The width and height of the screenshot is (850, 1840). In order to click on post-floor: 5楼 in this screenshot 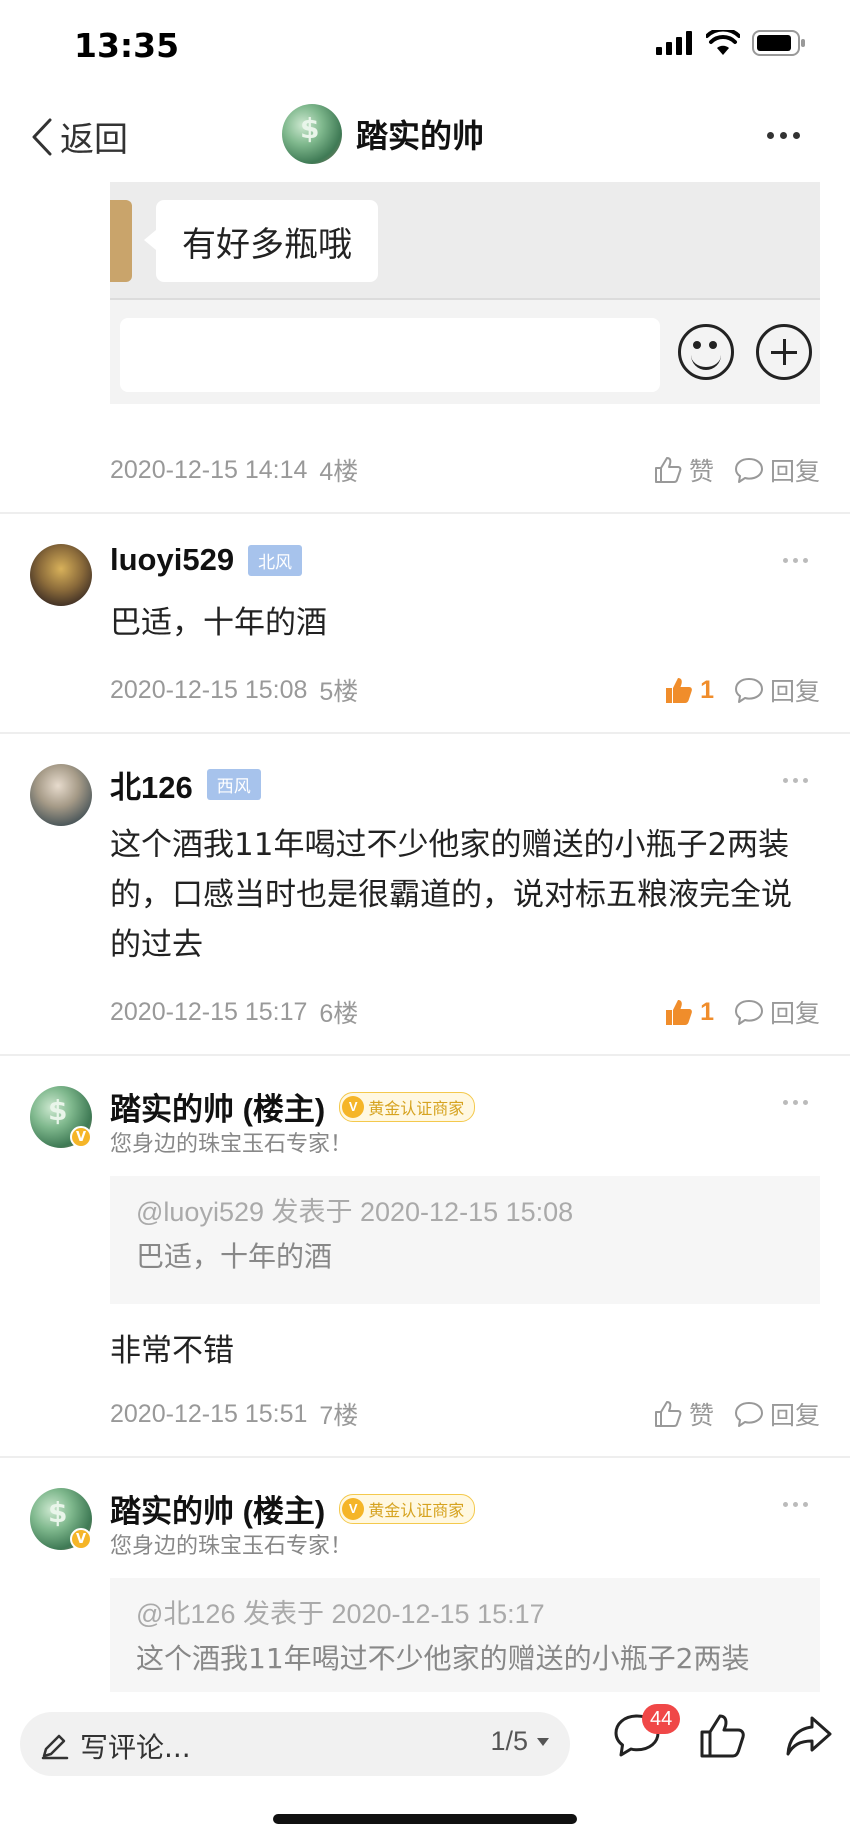, I will do `click(339, 692)`.